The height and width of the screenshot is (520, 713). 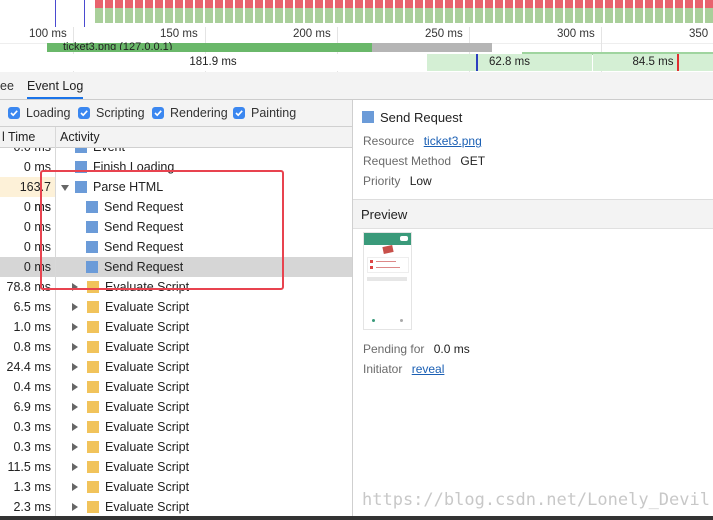 I want to click on row-total-time: 0.8 ms, so click(x=32, y=347).